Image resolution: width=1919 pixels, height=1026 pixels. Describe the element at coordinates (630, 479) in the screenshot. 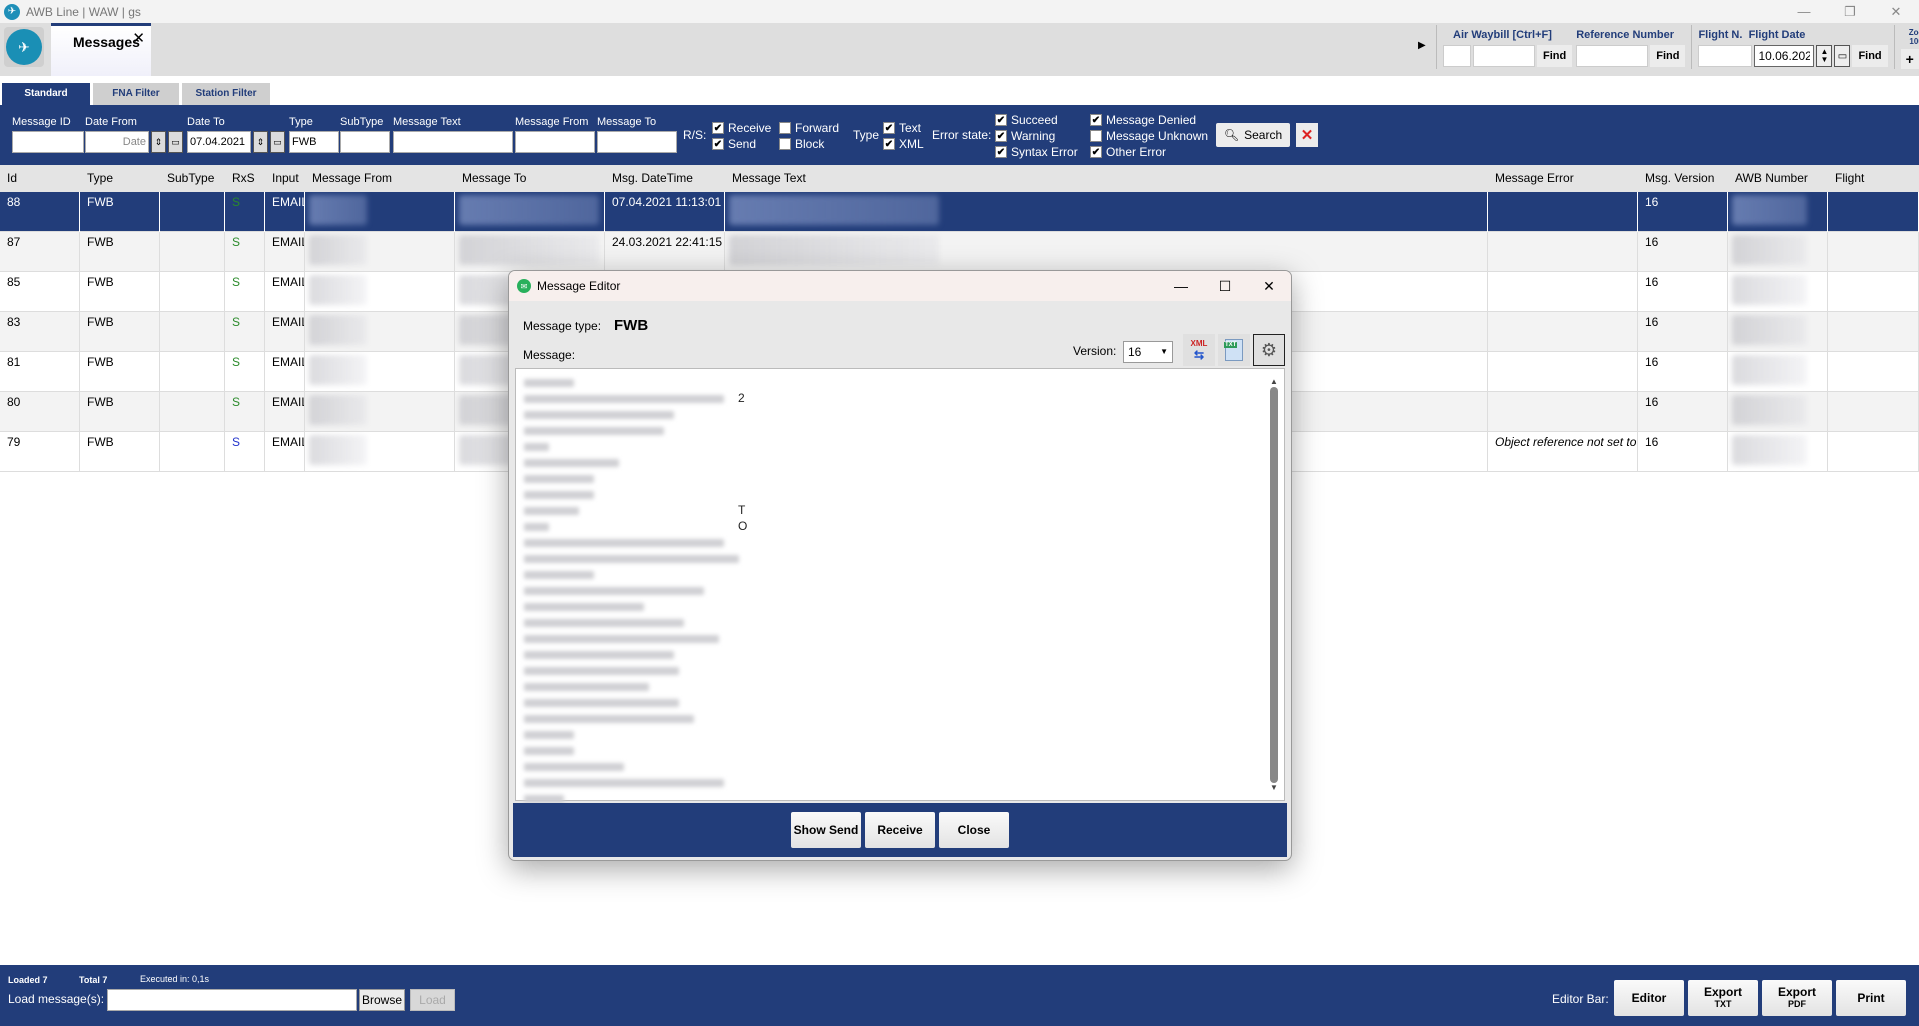

I see `message-line` at that location.